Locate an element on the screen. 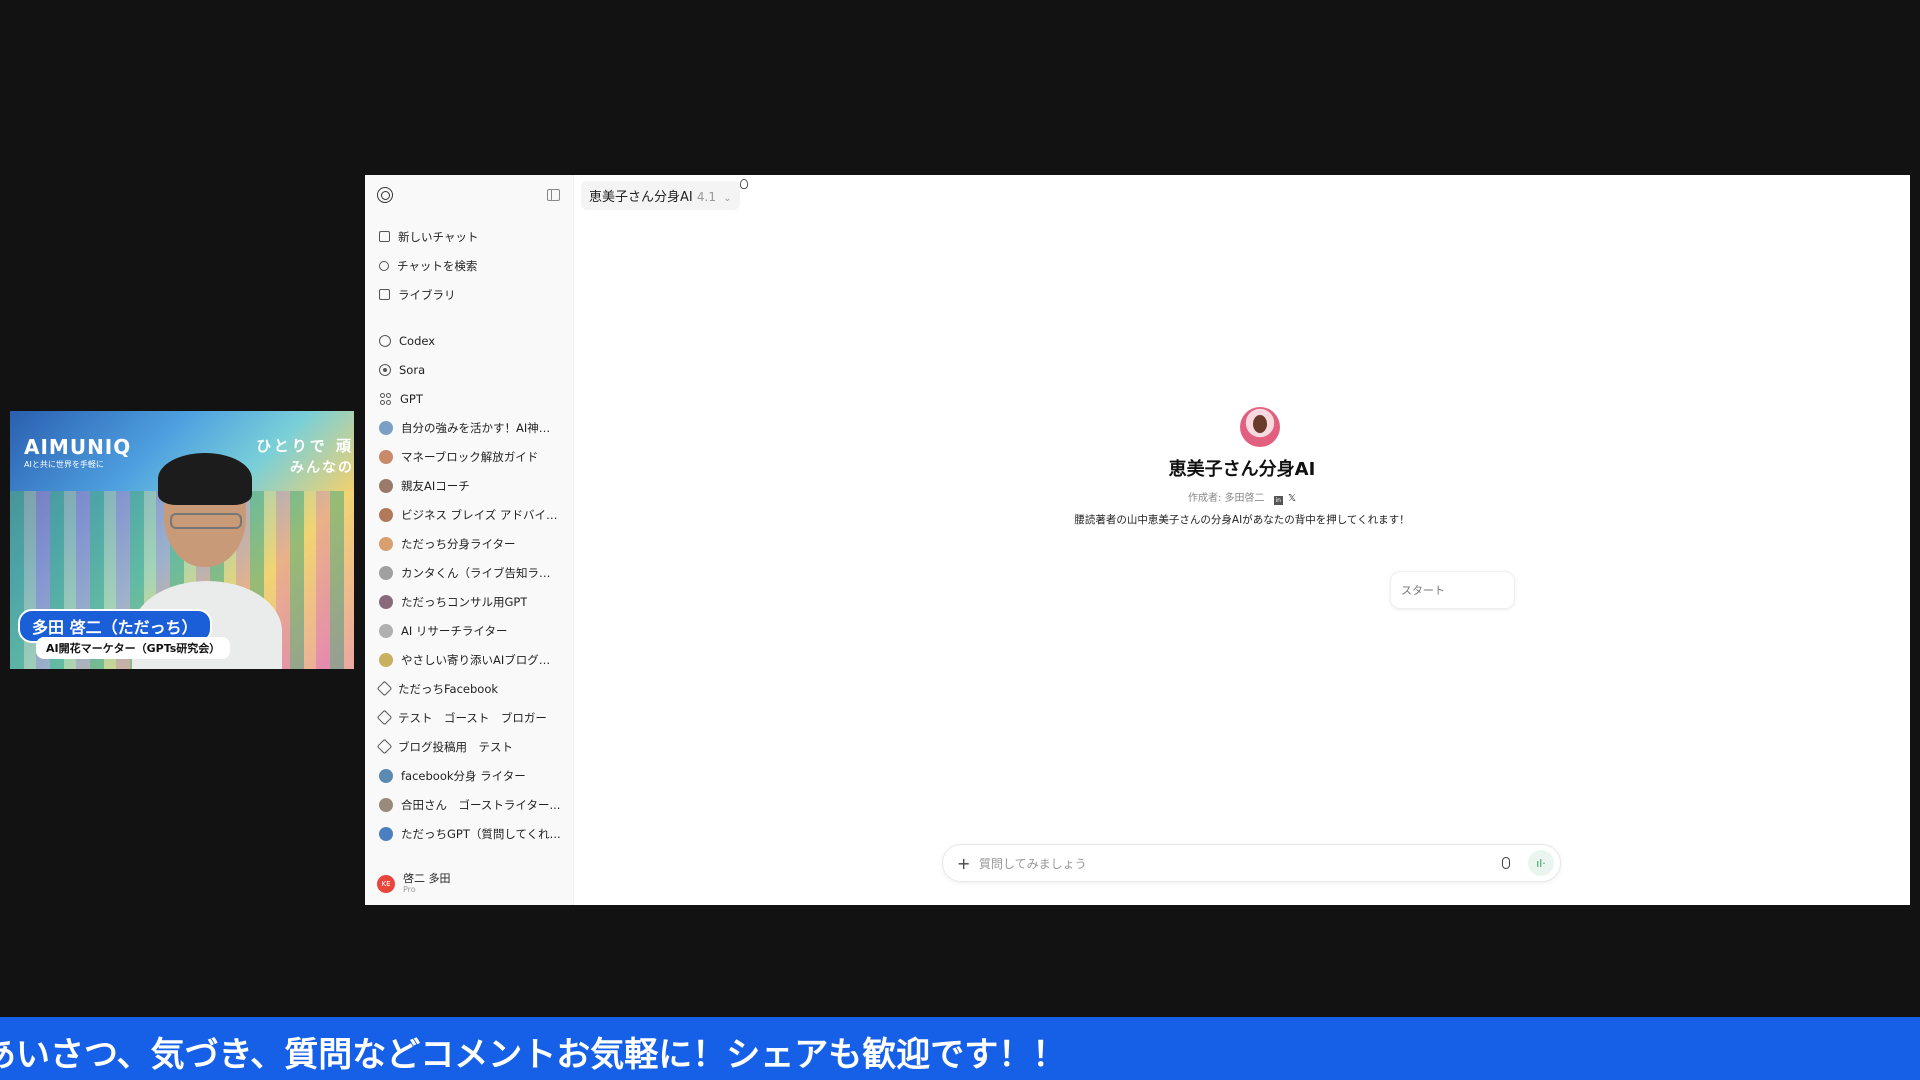 The height and width of the screenshot is (1080, 1920). x-icon: 𝕏 is located at coordinates (1292, 498).